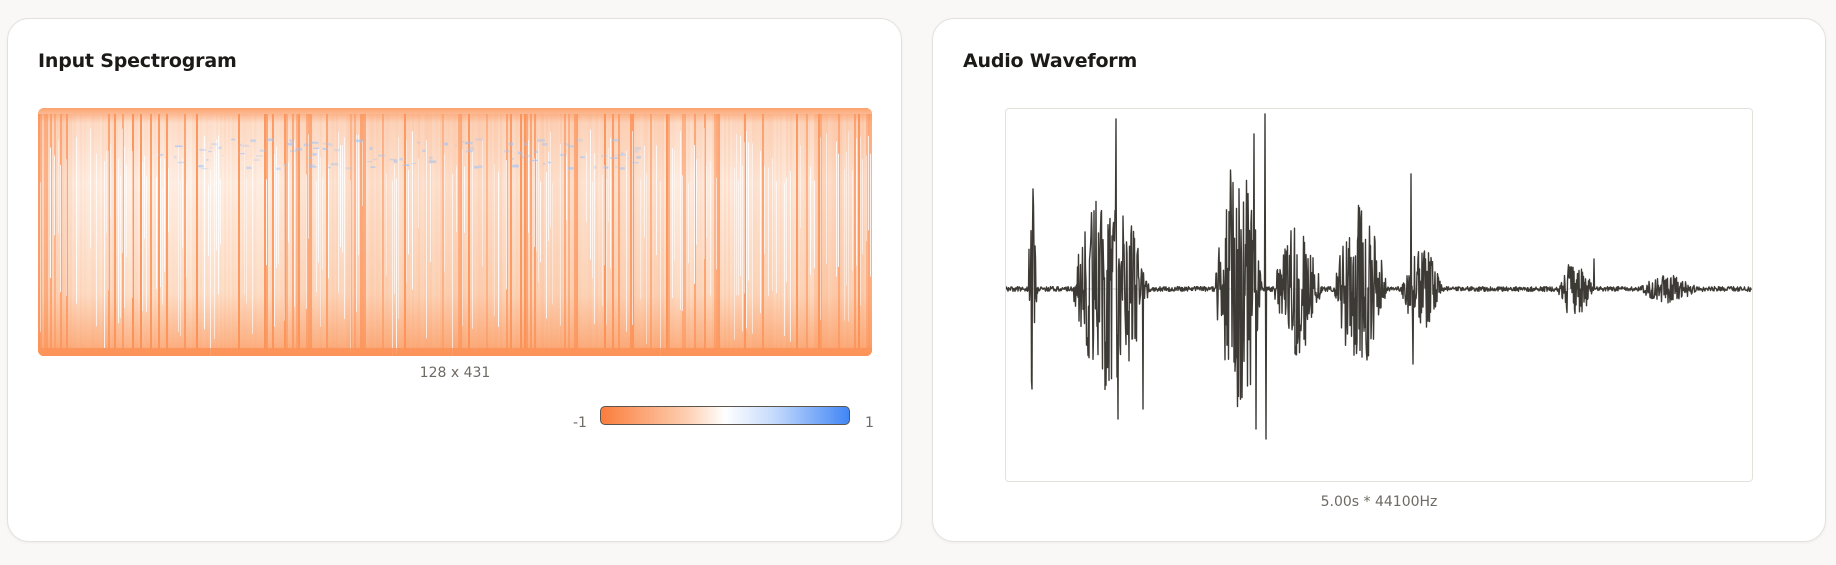 The image size is (1836, 565). I want to click on spectrogram-dimensions: 128 x 431, so click(455, 373).